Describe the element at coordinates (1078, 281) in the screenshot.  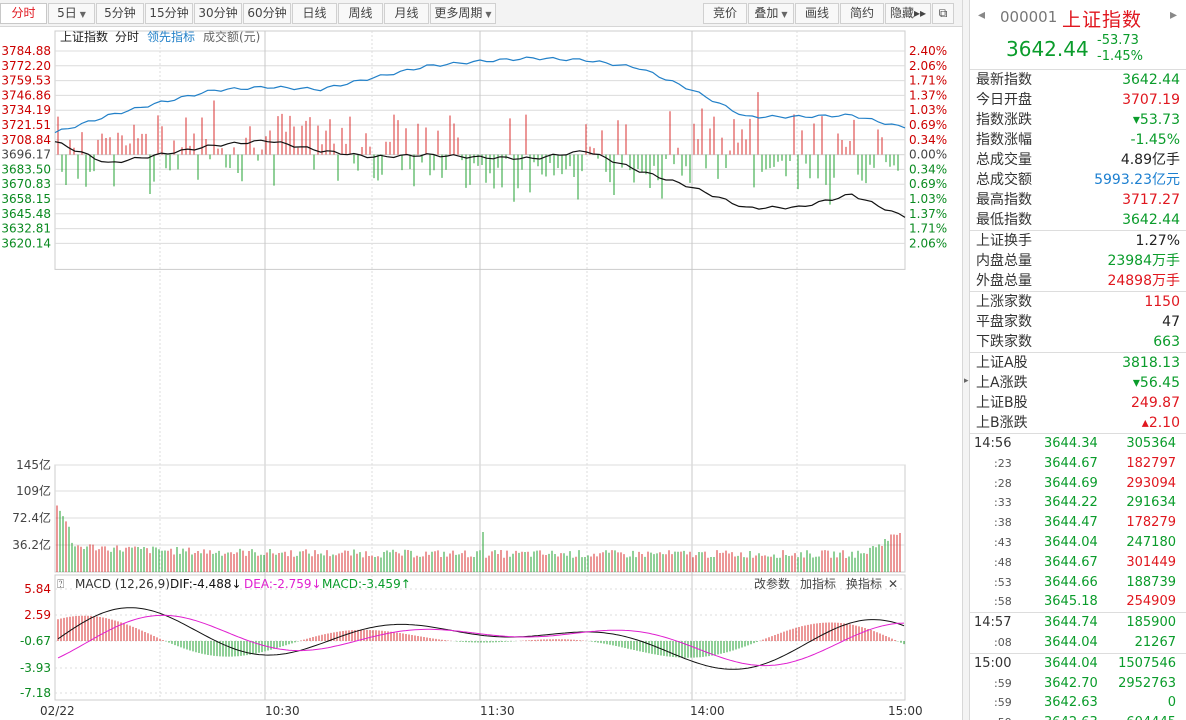
I see `stat-row: 外盘总量 24898万手` at that location.